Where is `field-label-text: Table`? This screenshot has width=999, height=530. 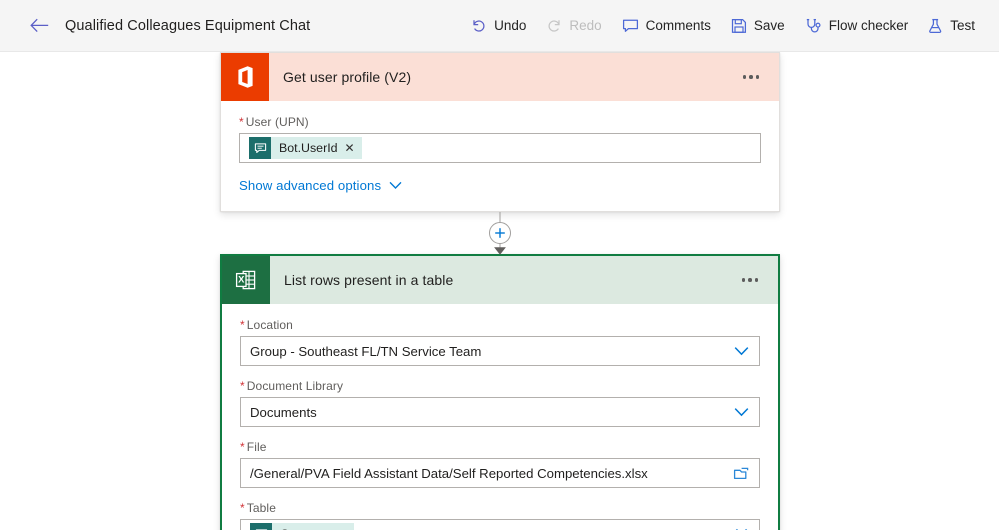 field-label-text: Table is located at coordinates (261, 508).